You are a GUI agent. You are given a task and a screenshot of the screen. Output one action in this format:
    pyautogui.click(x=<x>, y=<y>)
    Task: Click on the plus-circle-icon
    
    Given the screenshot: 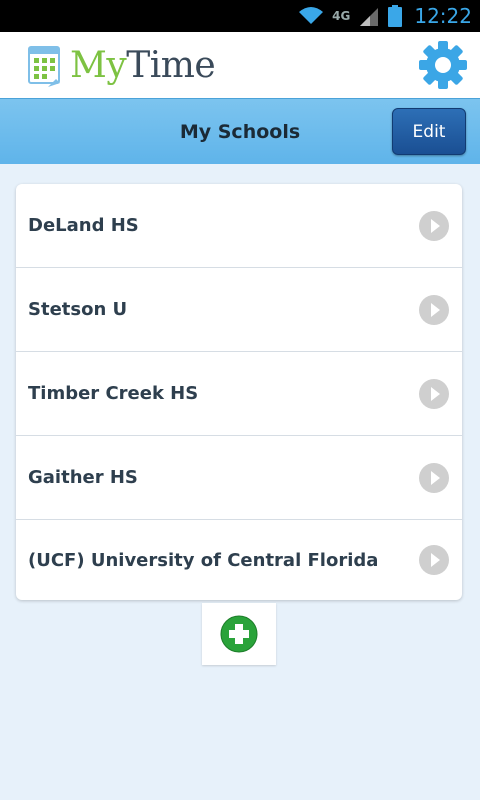 What is the action you would take?
    pyautogui.click(x=239, y=634)
    